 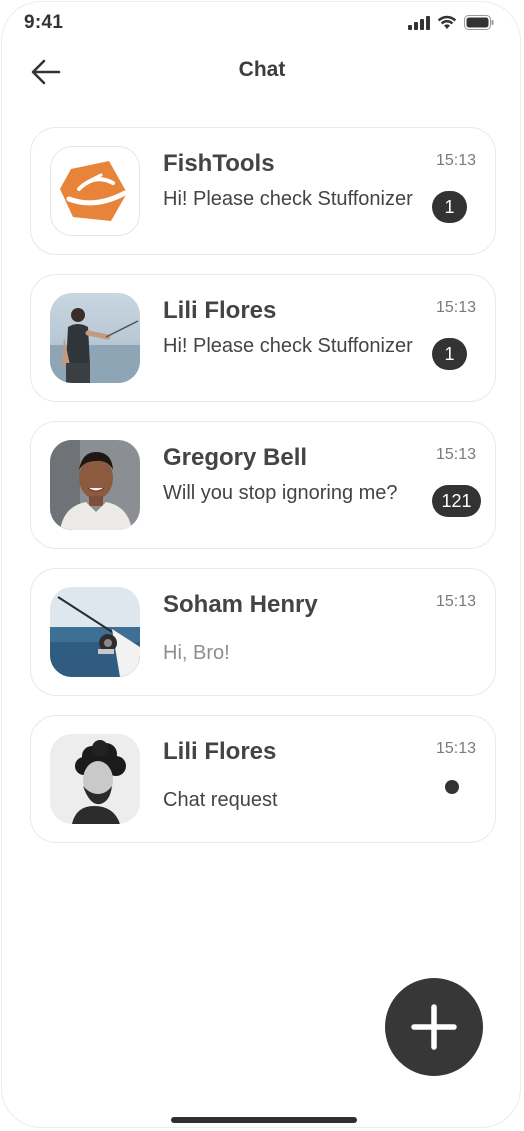 What do you see at coordinates (235, 457) in the screenshot?
I see `chat-name: Gregory Bell` at bounding box center [235, 457].